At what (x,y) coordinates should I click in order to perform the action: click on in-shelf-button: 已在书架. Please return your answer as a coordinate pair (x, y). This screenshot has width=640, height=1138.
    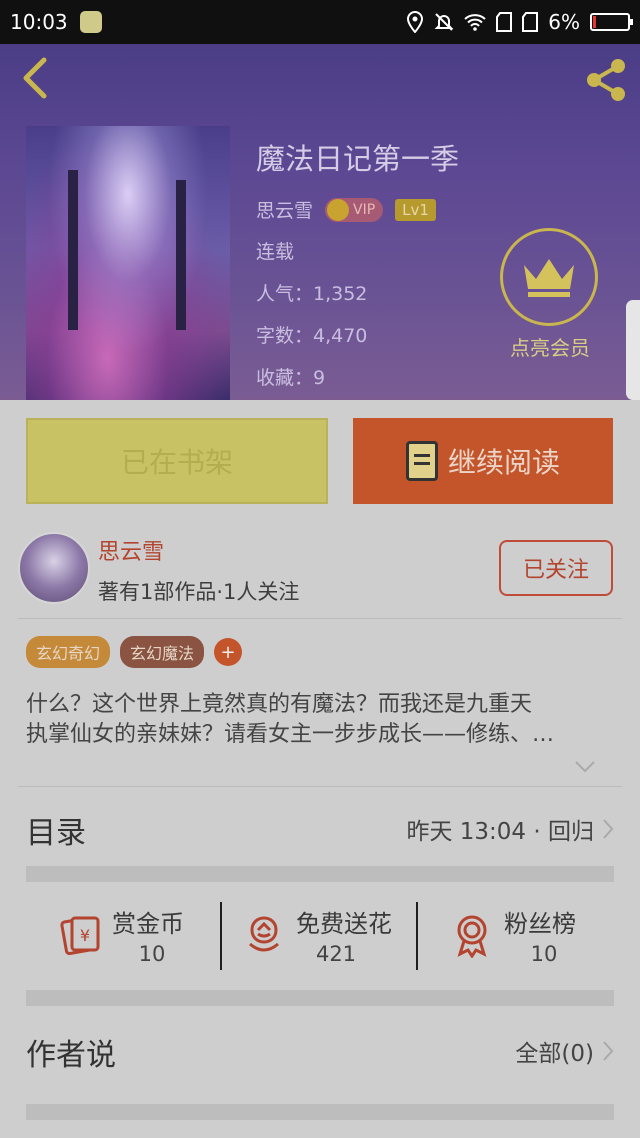
    Looking at the image, I should click on (177, 461).